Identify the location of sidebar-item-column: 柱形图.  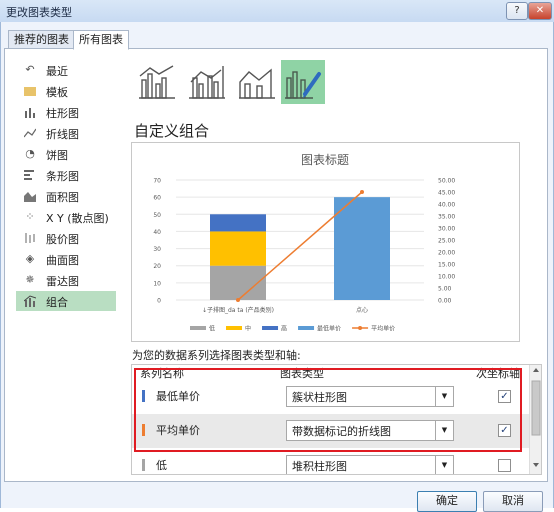
(66, 112).